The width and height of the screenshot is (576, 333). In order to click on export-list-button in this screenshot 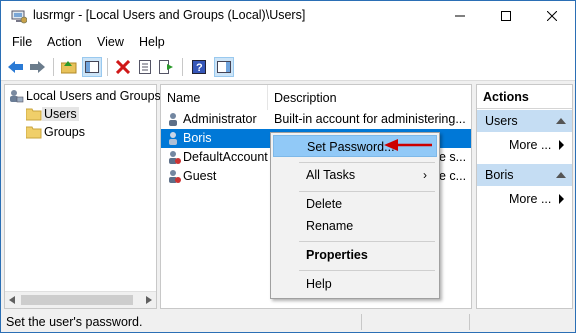, I will do `click(167, 67)`.